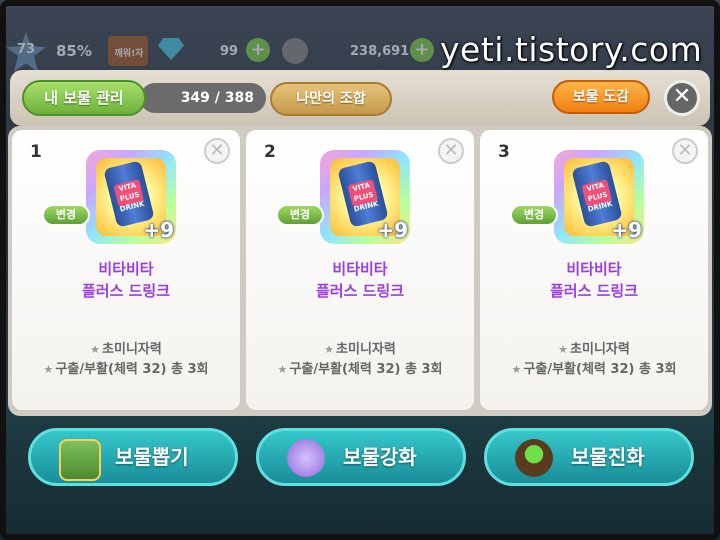 The width and height of the screenshot is (720, 540). I want to click on button-label: 보물뽑기, so click(152, 457).